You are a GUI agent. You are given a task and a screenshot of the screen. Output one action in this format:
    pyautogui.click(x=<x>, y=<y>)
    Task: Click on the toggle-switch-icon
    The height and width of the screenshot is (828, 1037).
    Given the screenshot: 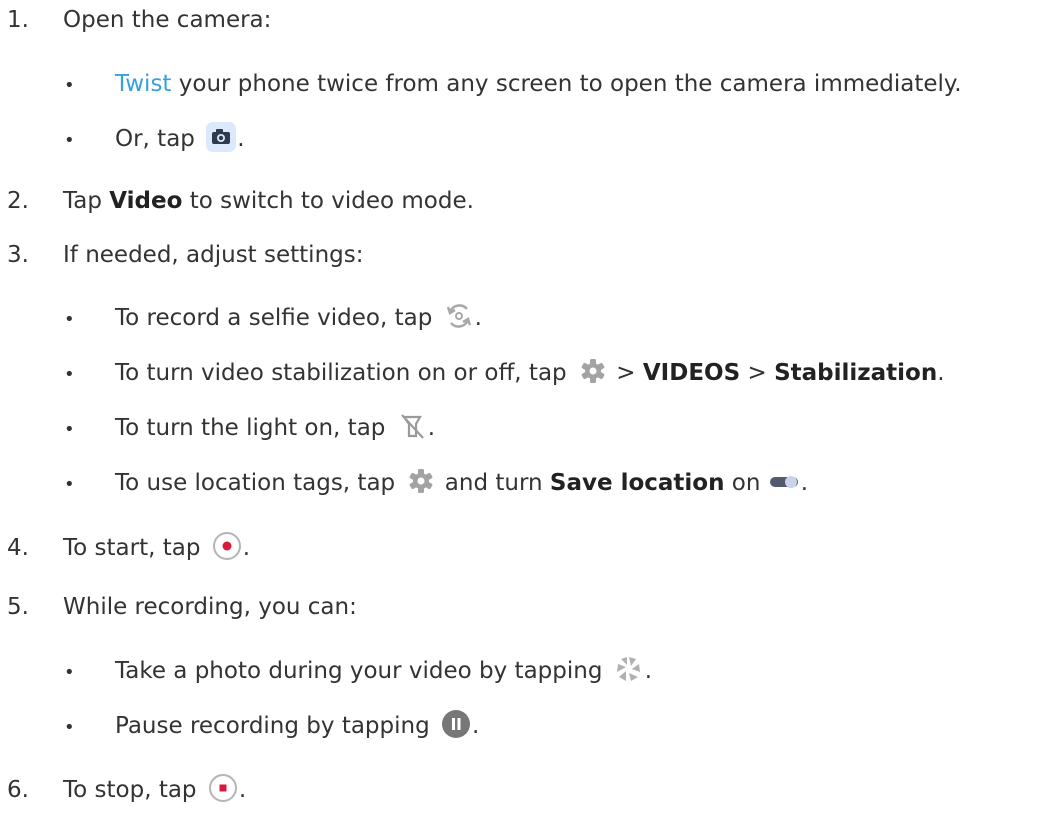 What is the action you would take?
    pyautogui.click(x=784, y=482)
    